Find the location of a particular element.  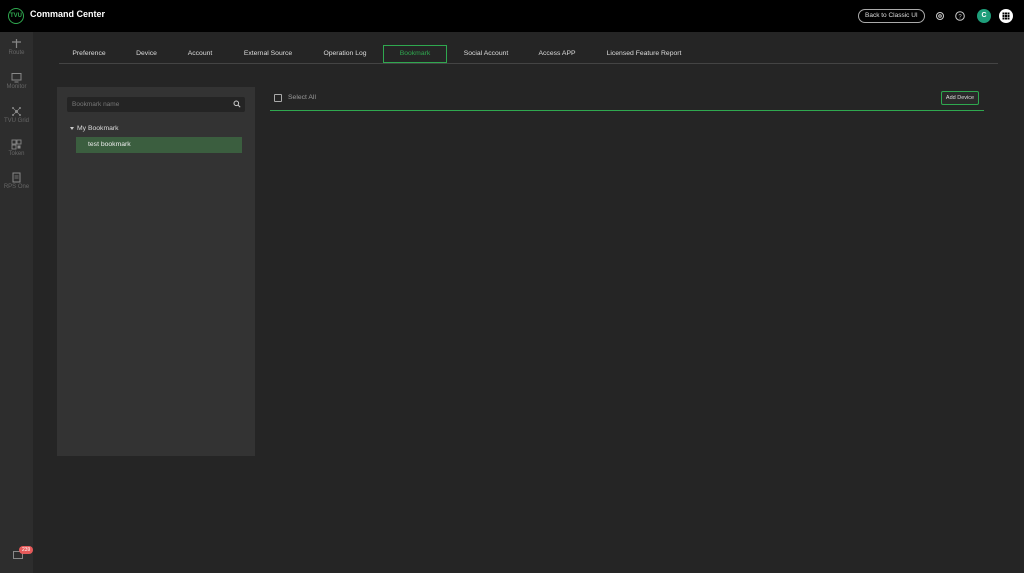

sidebar-item-label: Token is located at coordinates (16, 154).